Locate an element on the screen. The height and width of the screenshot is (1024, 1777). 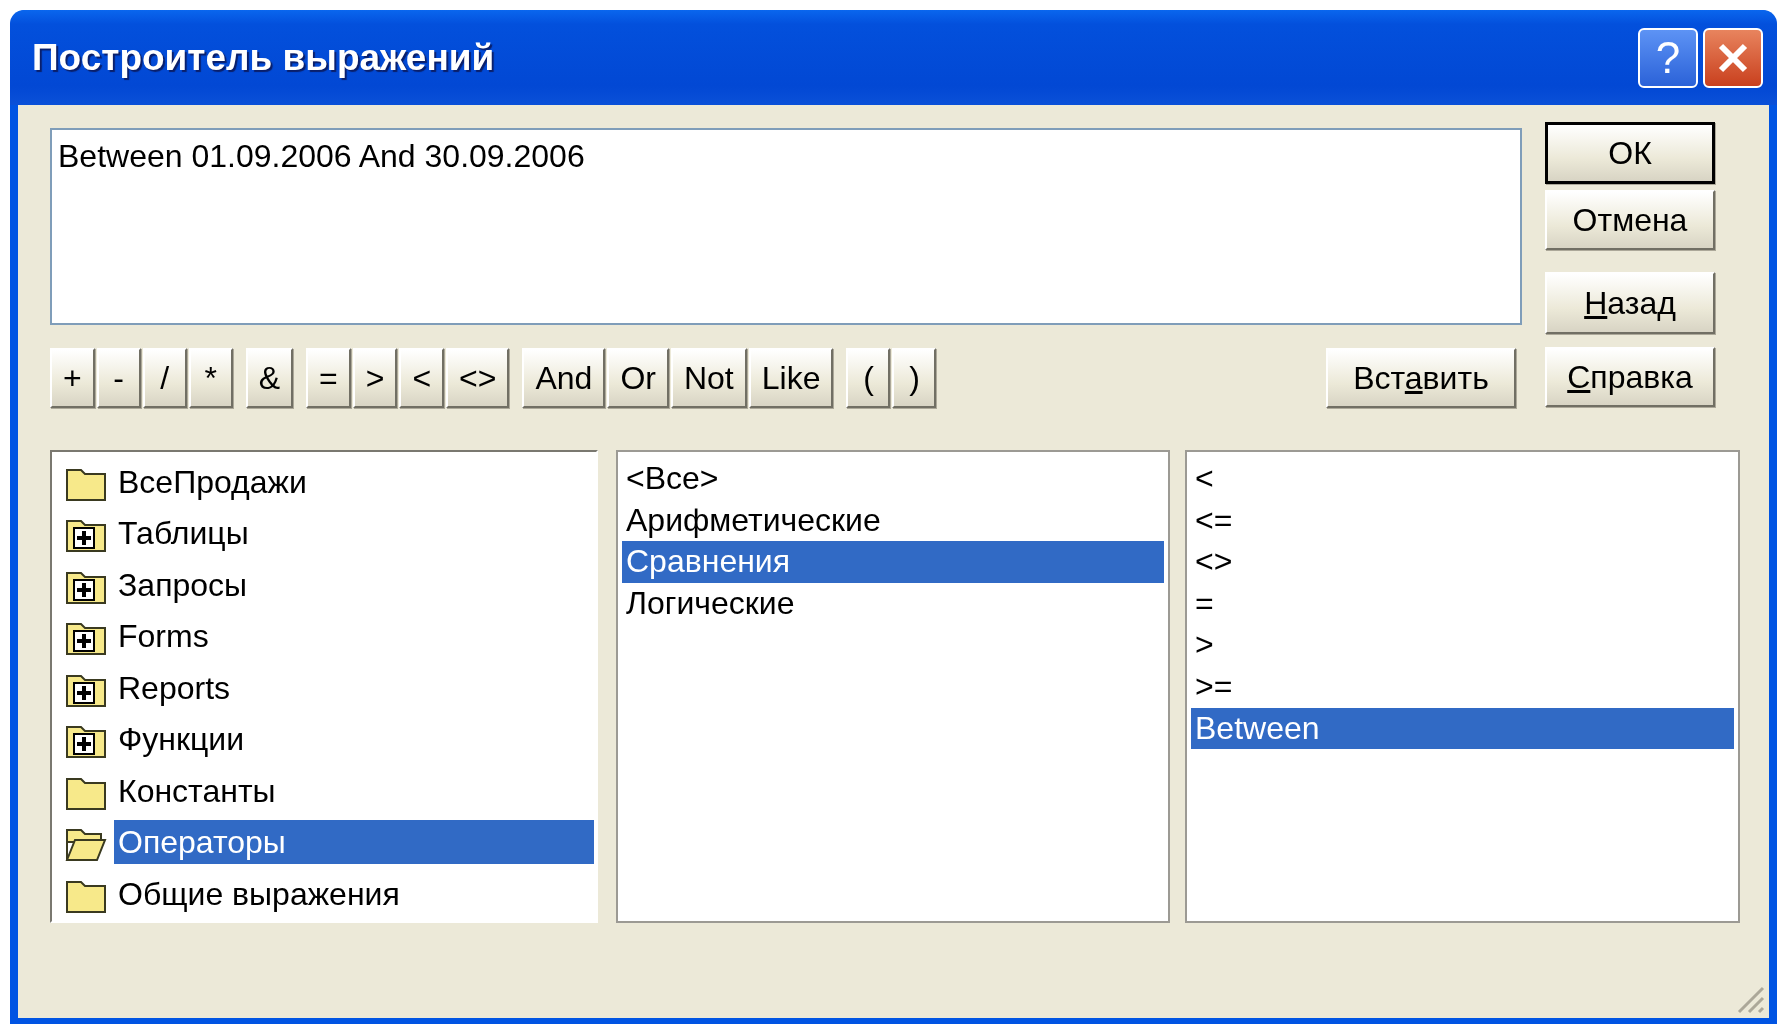
operator-button: & is located at coordinates (269, 378).